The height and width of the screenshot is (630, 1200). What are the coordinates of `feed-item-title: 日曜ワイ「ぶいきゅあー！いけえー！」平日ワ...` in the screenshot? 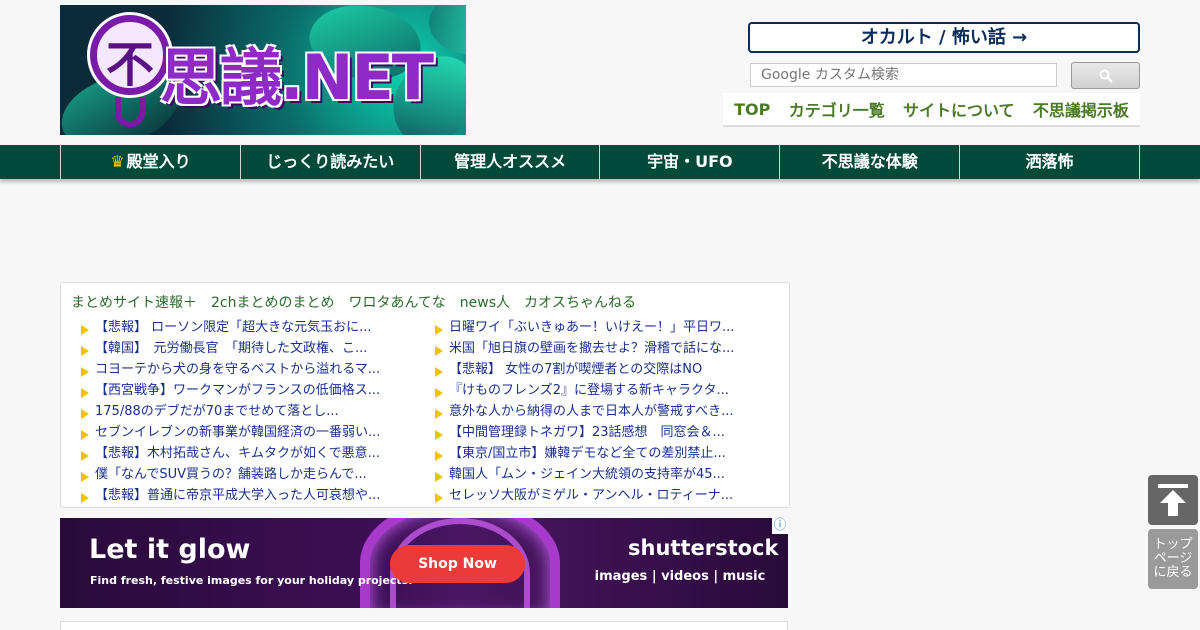 It's located at (592, 327).